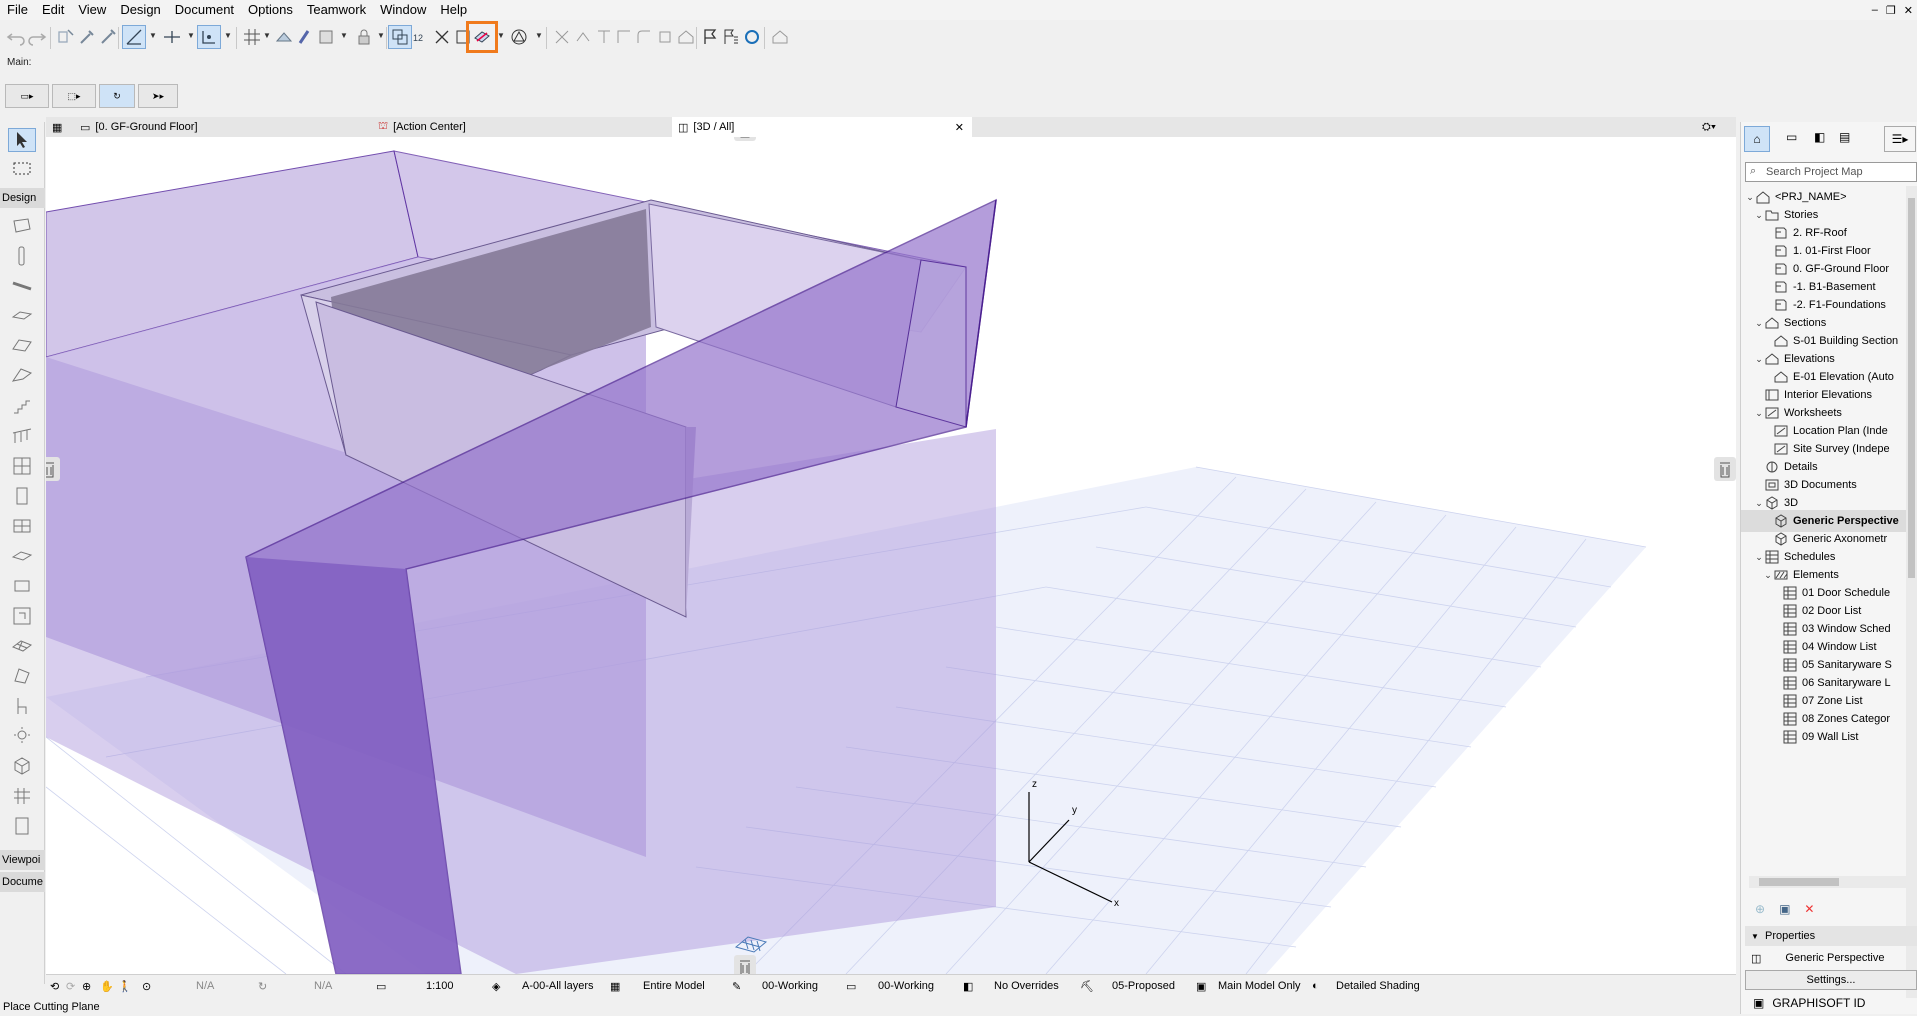  What do you see at coordinates (1087, 986) in the screenshot?
I see `renovation-icon: ⛏` at bounding box center [1087, 986].